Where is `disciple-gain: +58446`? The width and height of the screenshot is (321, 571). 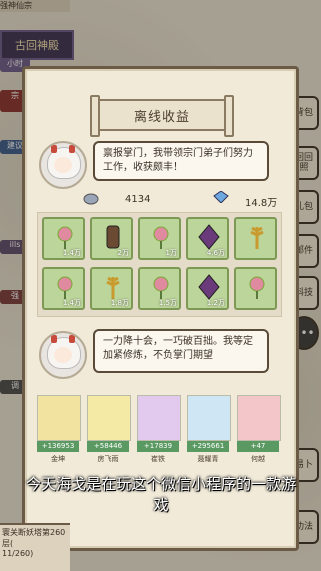
disciple-gain: +58446 is located at coordinates (108, 446).